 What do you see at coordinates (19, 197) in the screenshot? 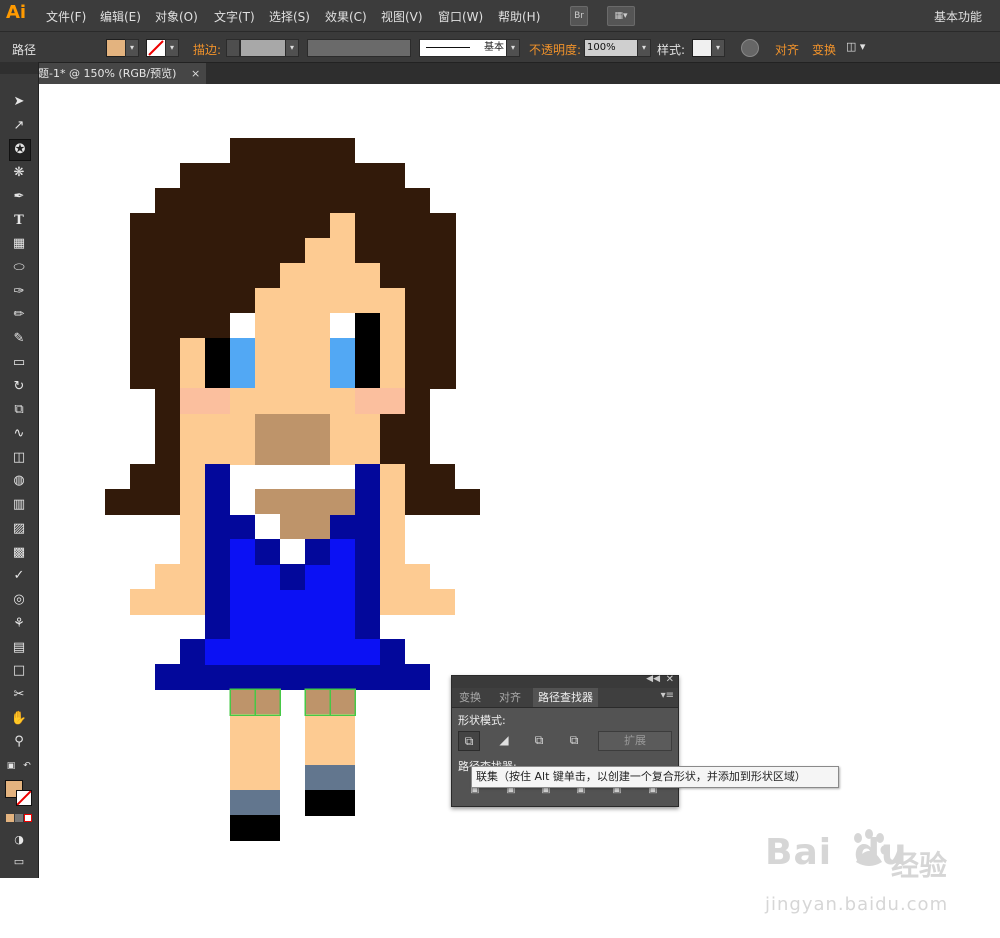
I see `pen-tool-icon: ✒` at bounding box center [19, 197].